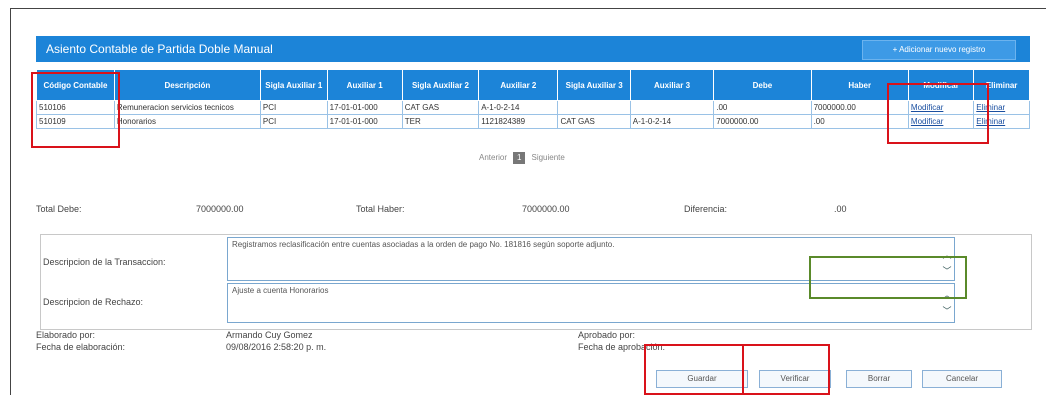 This screenshot has height=395, width=1050. I want to click on total-haber-value: 7000000.00, so click(546, 209).